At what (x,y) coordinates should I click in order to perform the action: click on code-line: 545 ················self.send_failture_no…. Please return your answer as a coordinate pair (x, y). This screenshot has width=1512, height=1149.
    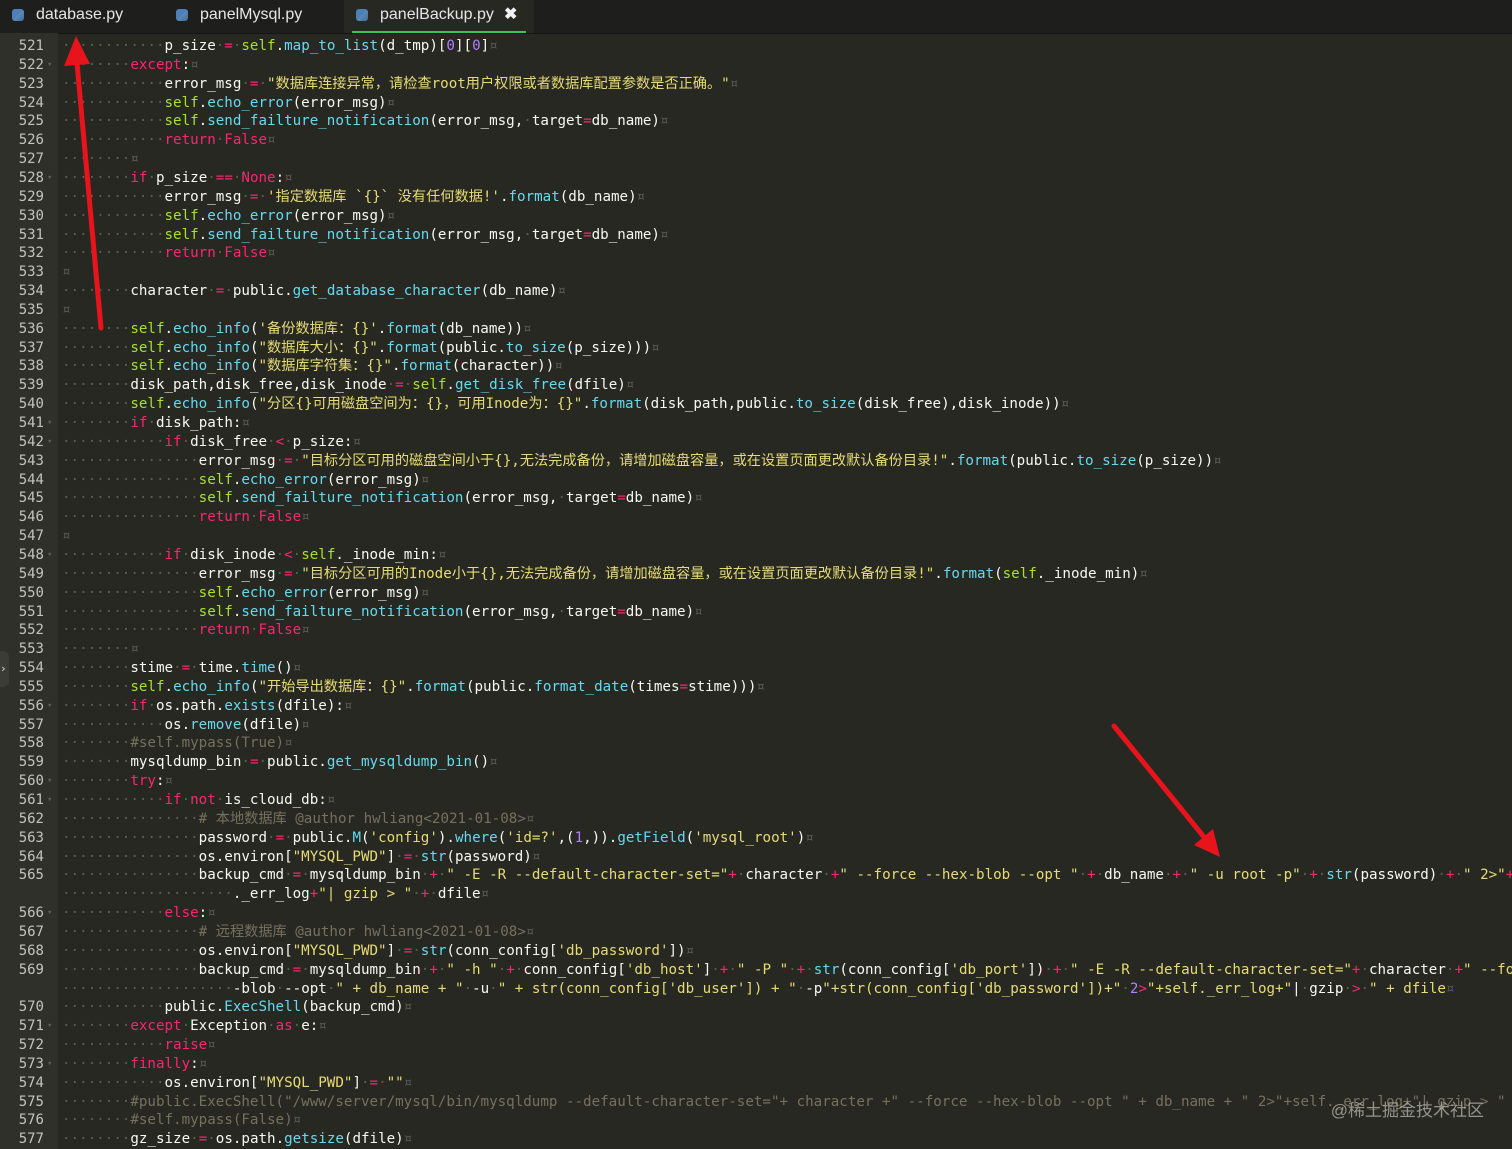
    Looking at the image, I should click on (756, 498).